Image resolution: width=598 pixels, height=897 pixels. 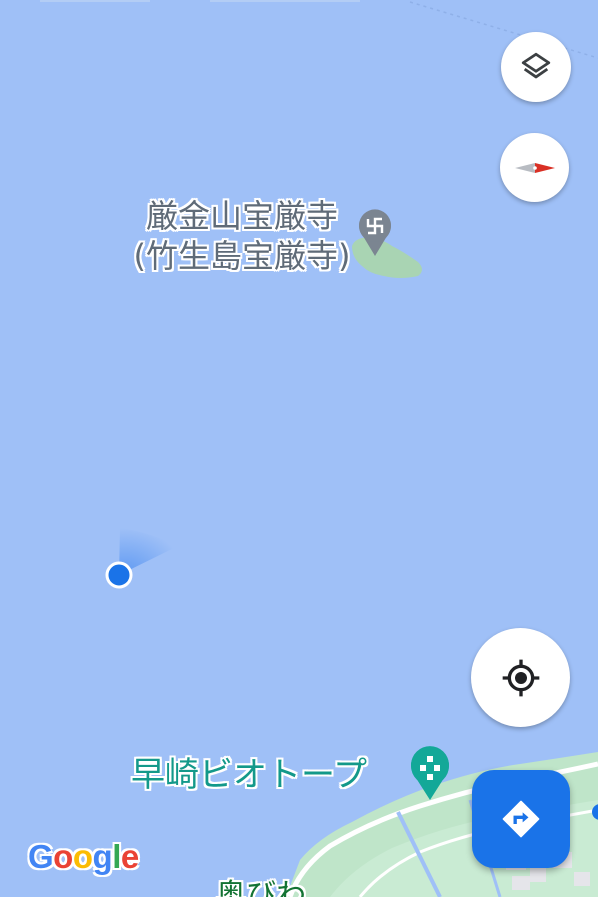 What do you see at coordinates (249, 775) in the screenshot?
I see `biotope-label: 早崎ビオトープ` at bounding box center [249, 775].